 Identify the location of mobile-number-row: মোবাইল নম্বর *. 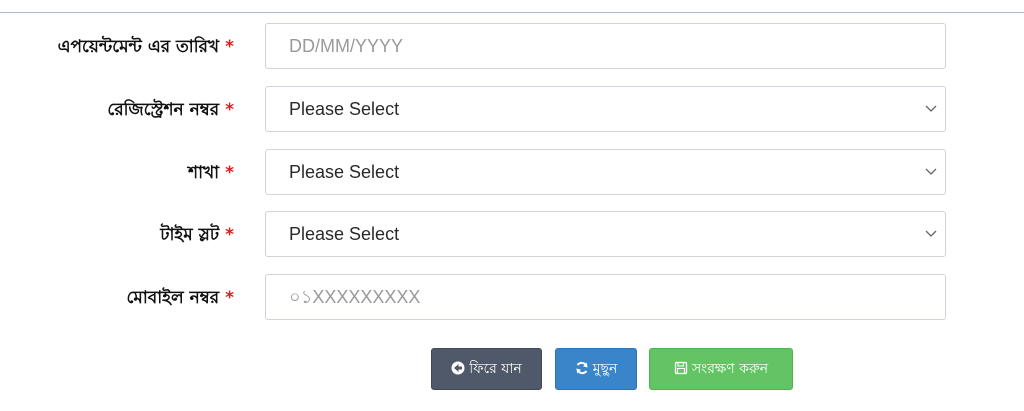
(512, 298).